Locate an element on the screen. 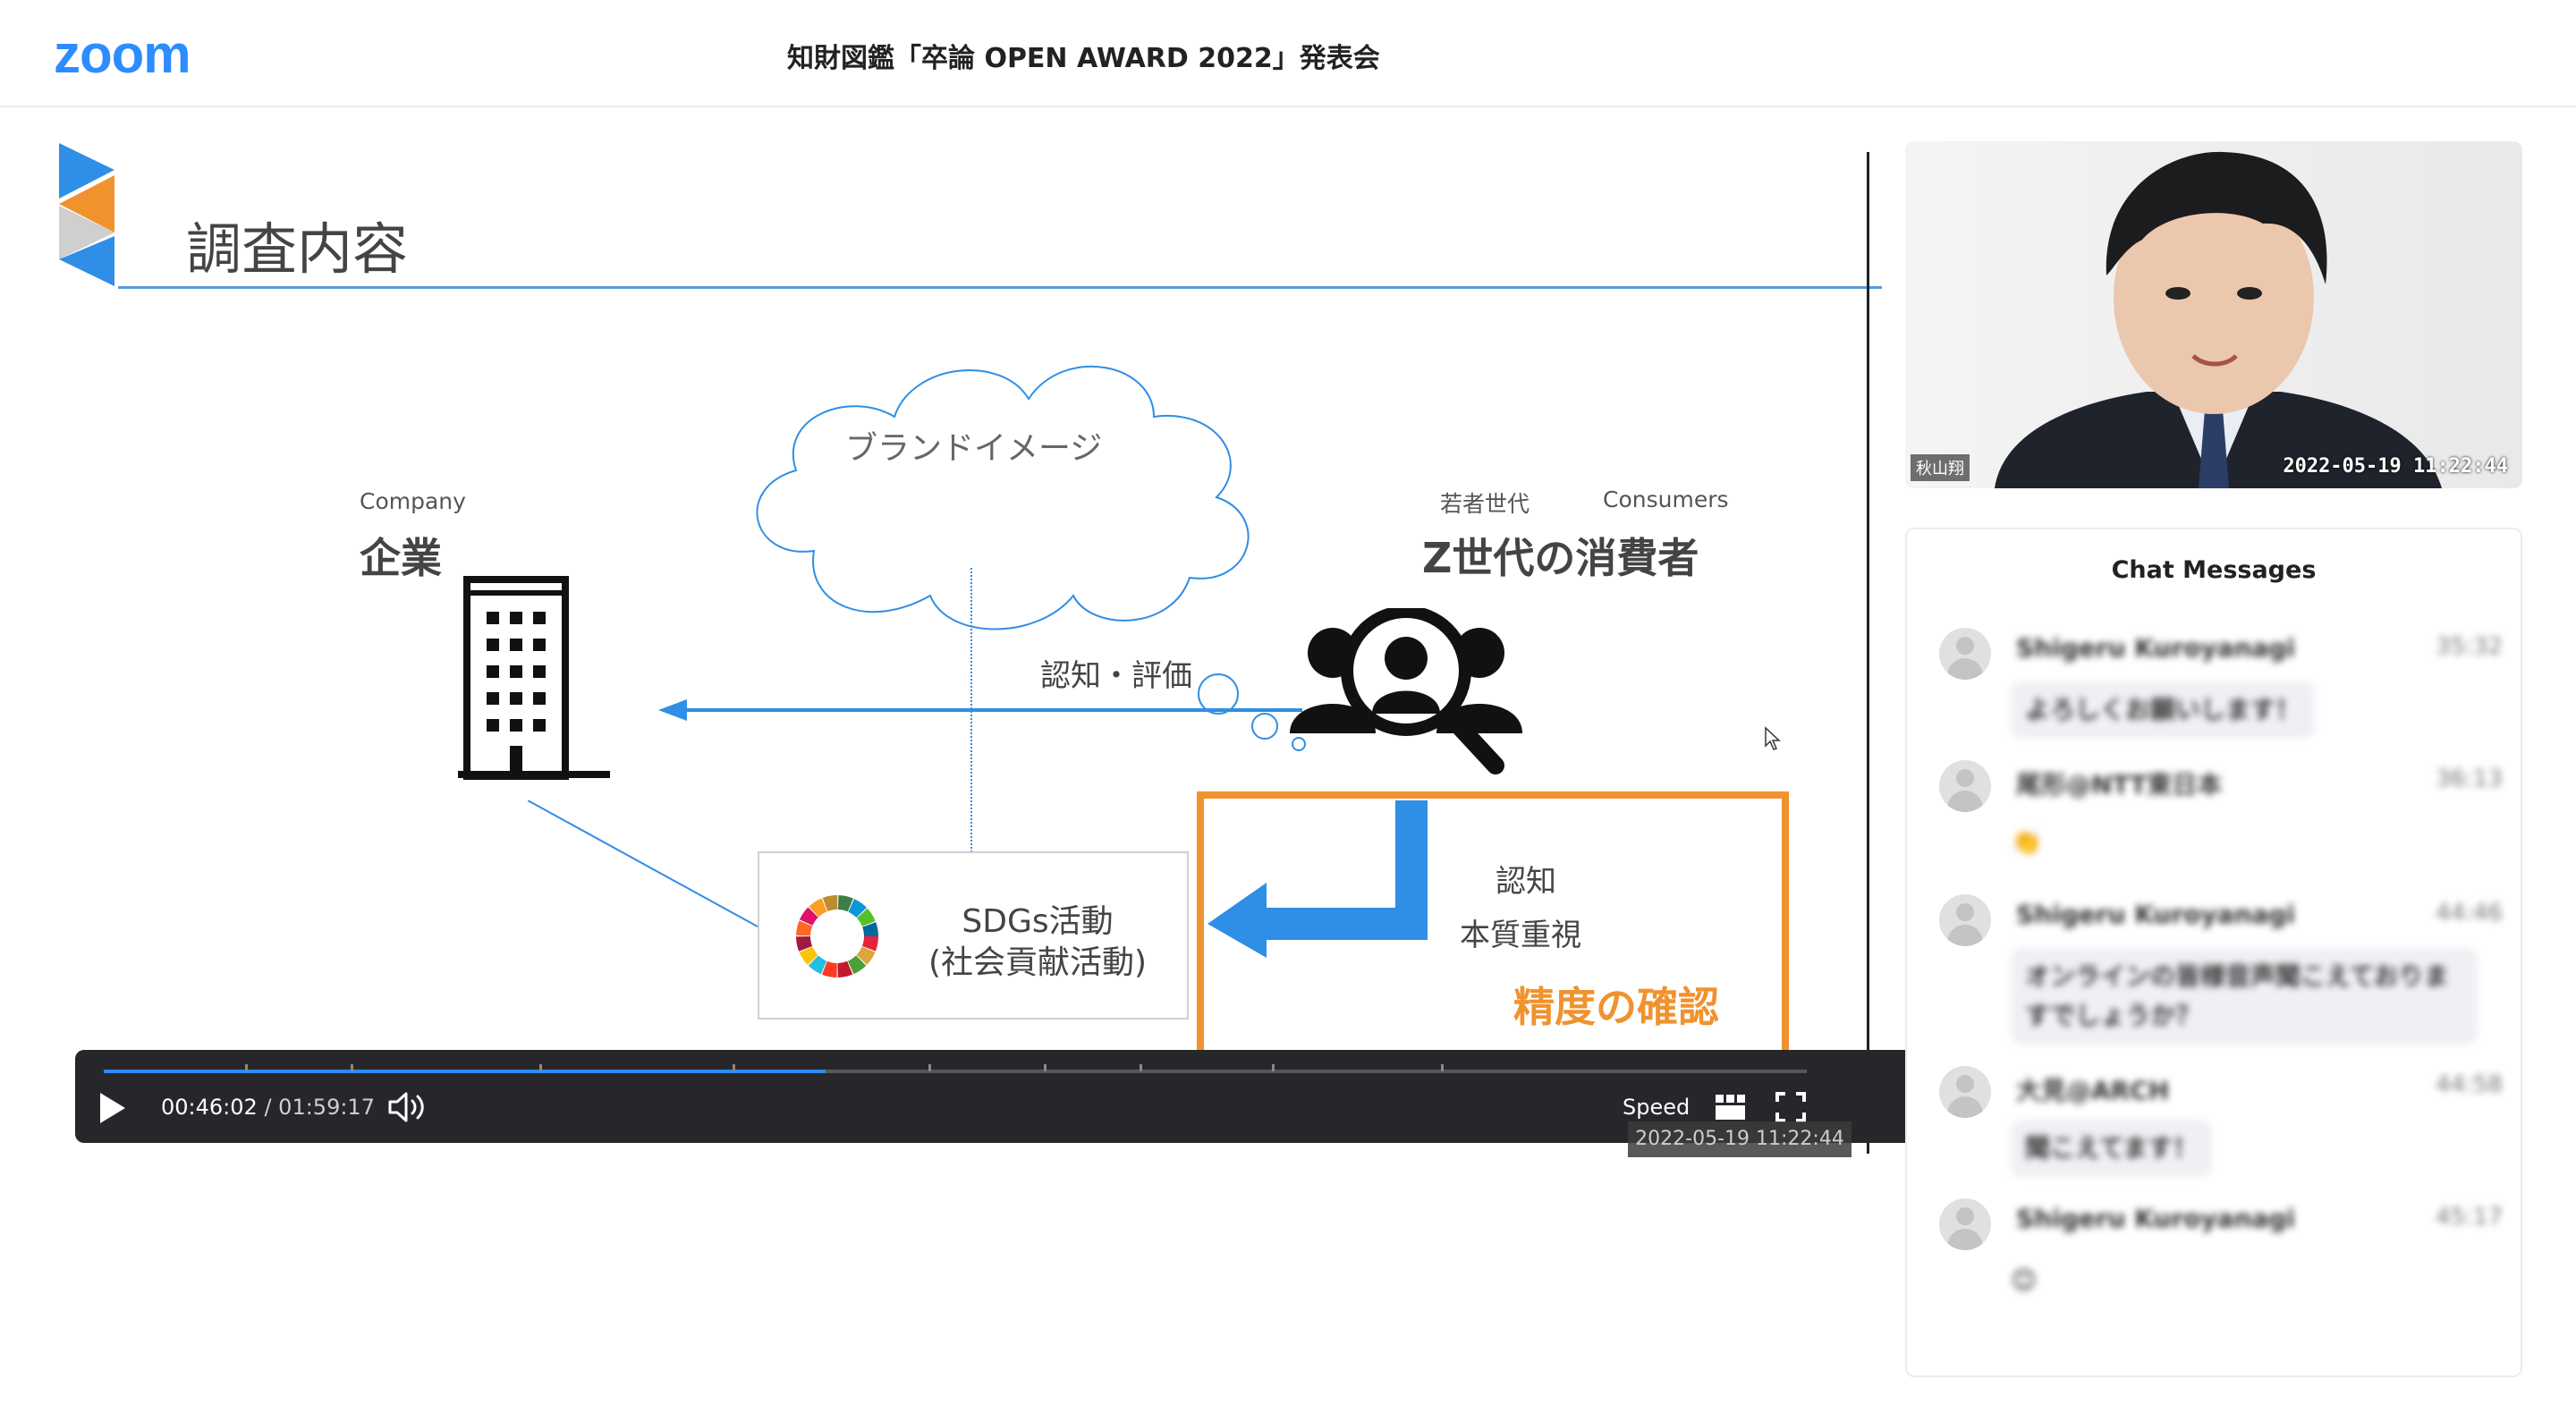  playback-time: 00:46:02 / 01:59:17 is located at coordinates (268, 1107).